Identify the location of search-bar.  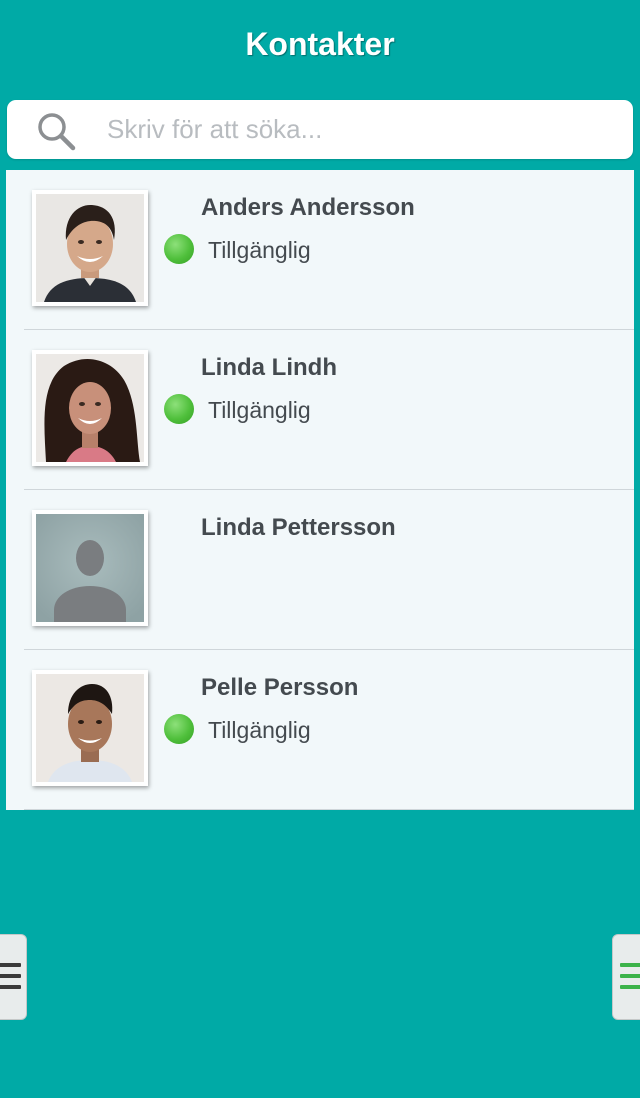
(320, 129).